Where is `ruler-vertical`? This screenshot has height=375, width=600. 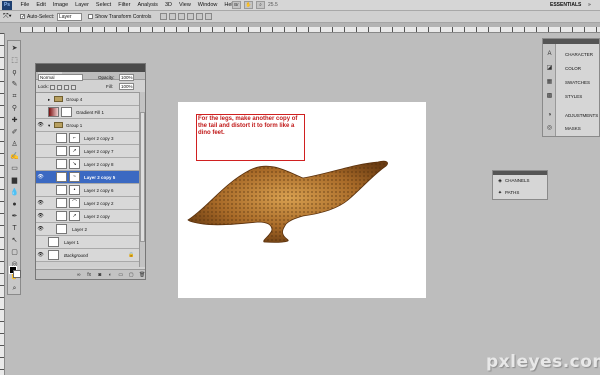
ruler-vertical is located at coordinates (2, 204).